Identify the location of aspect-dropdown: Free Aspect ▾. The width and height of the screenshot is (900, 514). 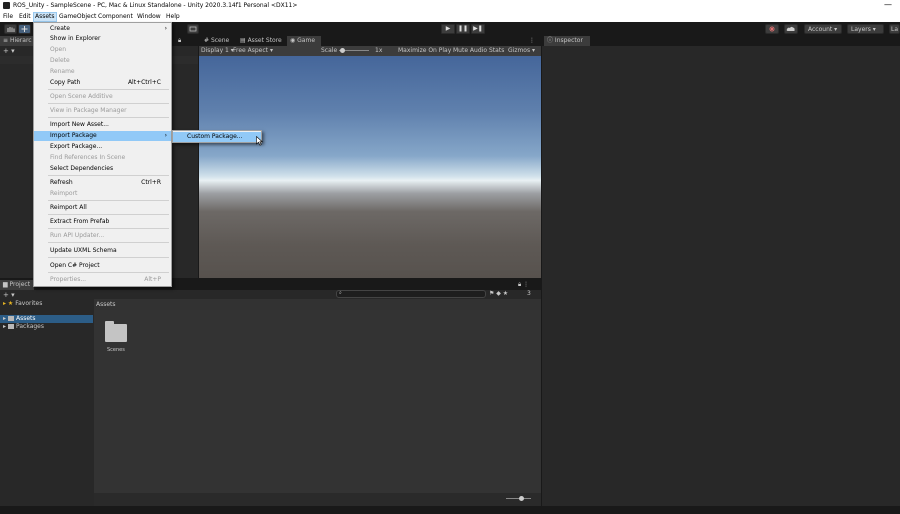
(253, 50).